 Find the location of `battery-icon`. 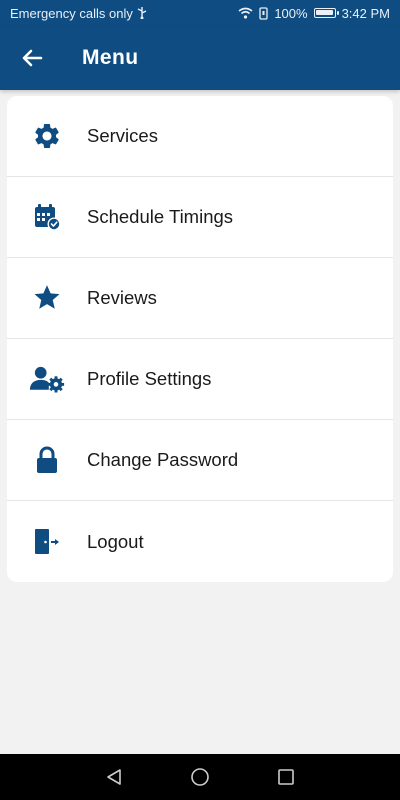

battery-icon is located at coordinates (326, 13).